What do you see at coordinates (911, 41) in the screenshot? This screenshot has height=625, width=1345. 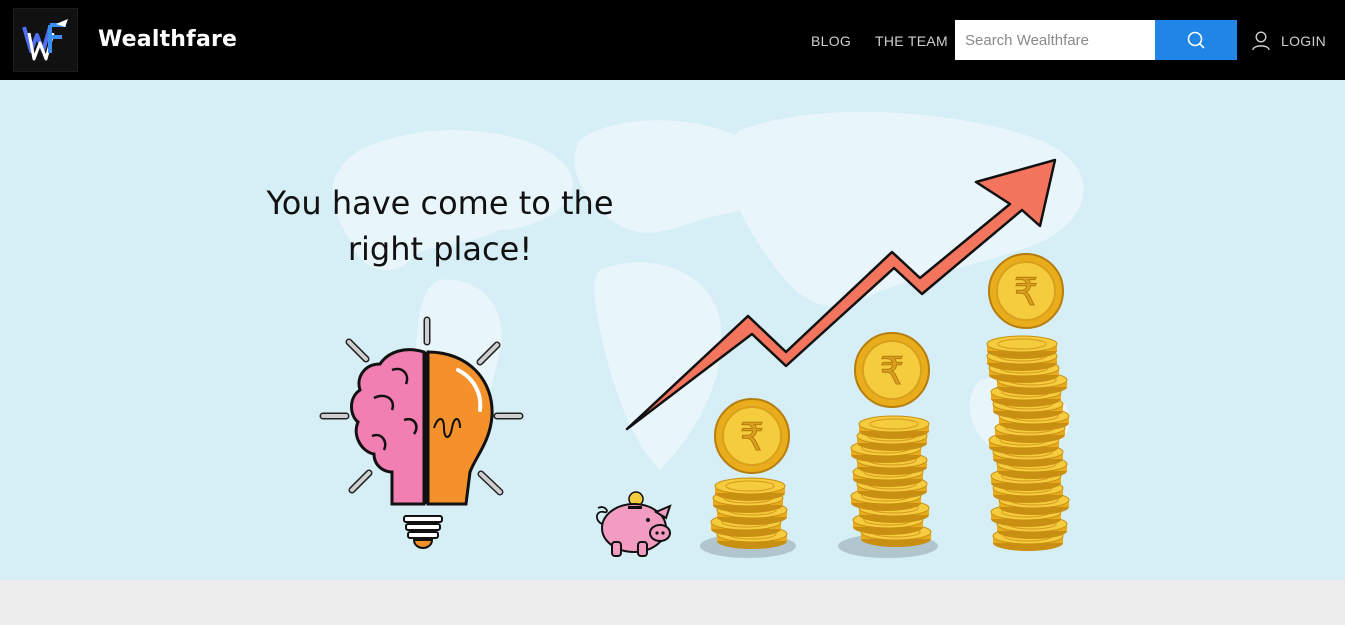 I see `nav-link-the-team: THE TEAM` at bounding box center [911, 41].